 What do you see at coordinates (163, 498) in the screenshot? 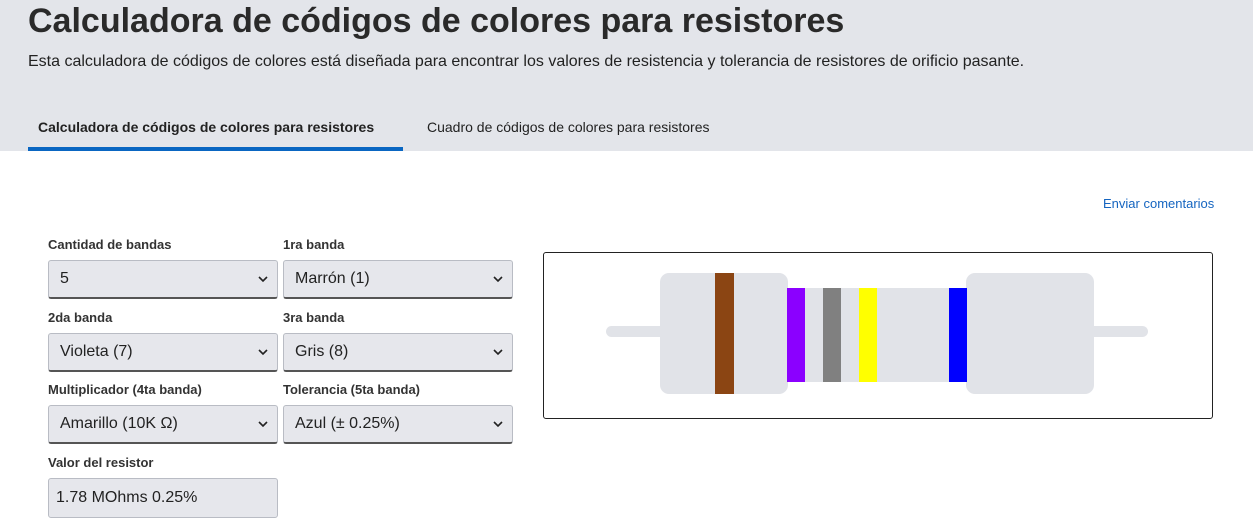
I see `resistor-value-output: 1.78 MOhms 0.25%` at bounding box center [163, 498].